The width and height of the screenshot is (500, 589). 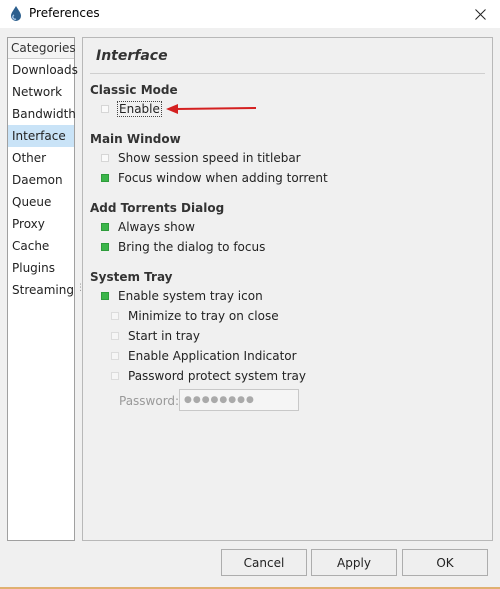 I want to click on categories-header: Categories, so click(x=42, y=48).